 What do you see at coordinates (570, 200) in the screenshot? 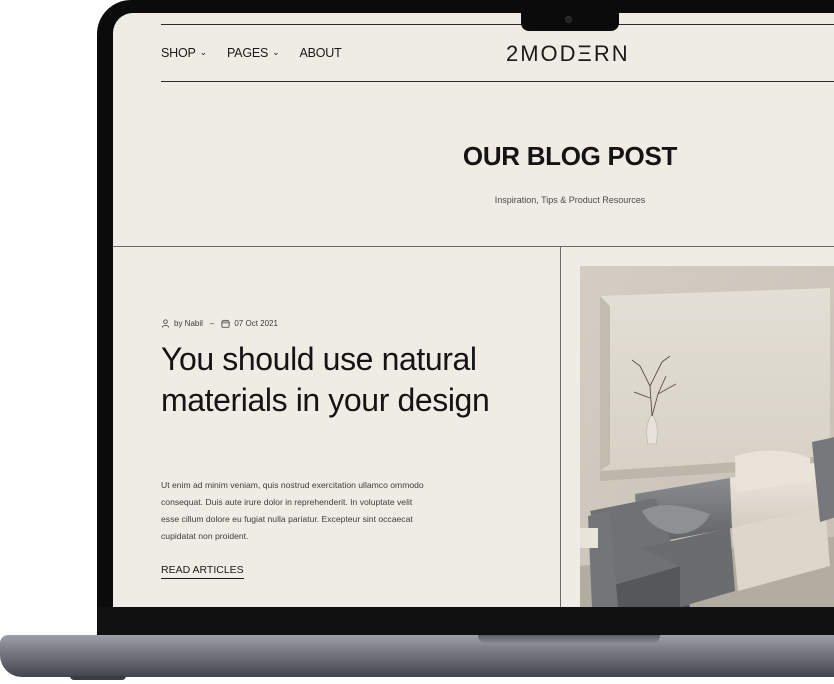
I see `page-subtitle: Inspiration, Tips & Product Resources` at bounding box center [570, 200].